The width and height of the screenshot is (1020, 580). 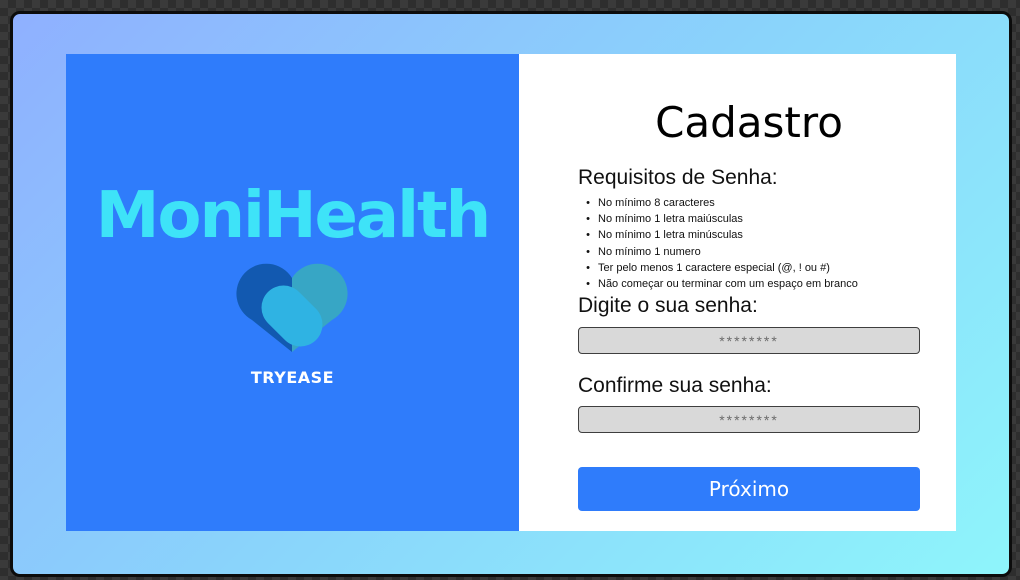 What do you see at coordinates (718, 235) in the screenshot?
I see `requirement-item: • No mínimo 1 letra minúsculas` at bounding box center [718, 235].